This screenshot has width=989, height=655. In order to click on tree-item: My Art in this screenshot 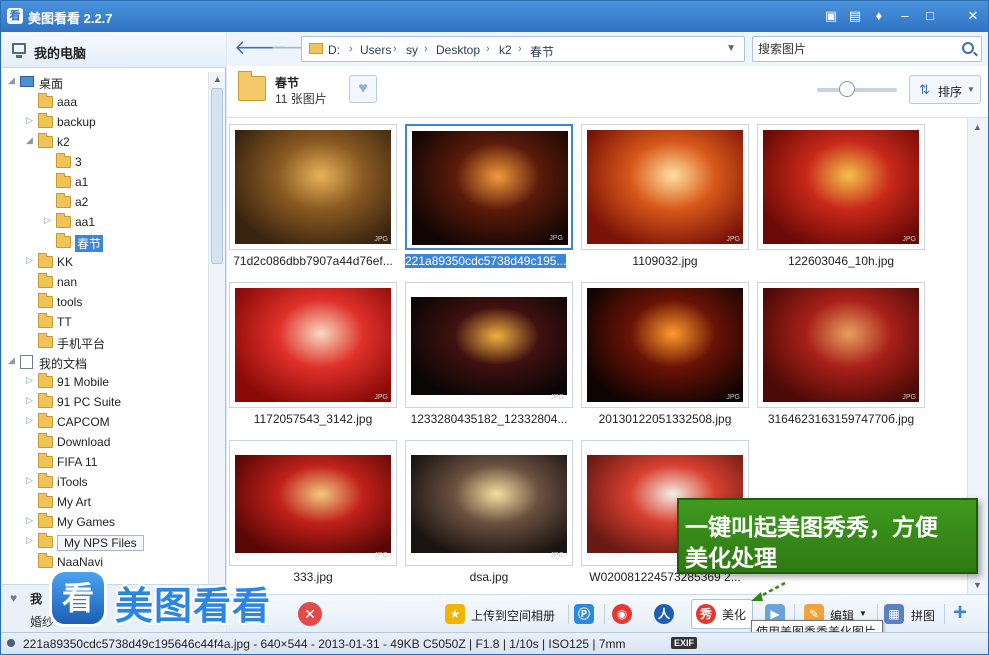, I will do `click(105, 502)`.